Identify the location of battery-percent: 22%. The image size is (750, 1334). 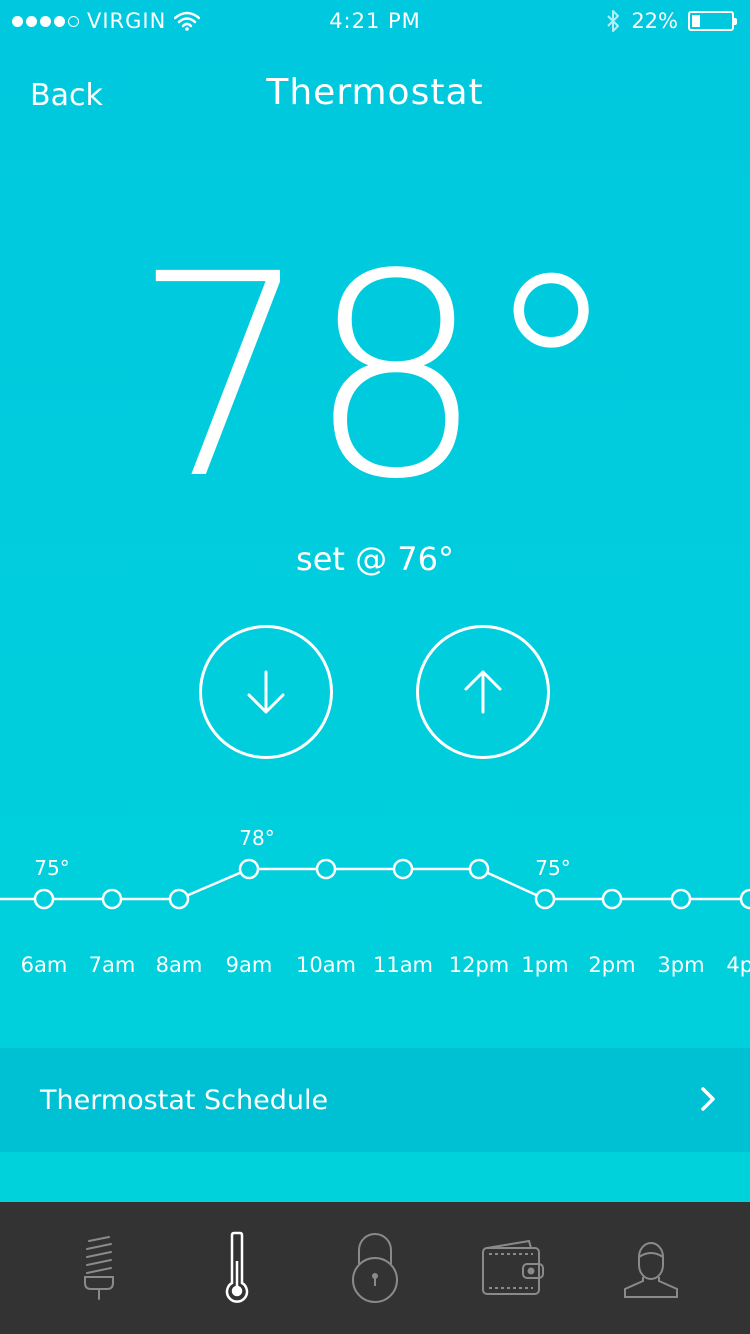
(654, 21).